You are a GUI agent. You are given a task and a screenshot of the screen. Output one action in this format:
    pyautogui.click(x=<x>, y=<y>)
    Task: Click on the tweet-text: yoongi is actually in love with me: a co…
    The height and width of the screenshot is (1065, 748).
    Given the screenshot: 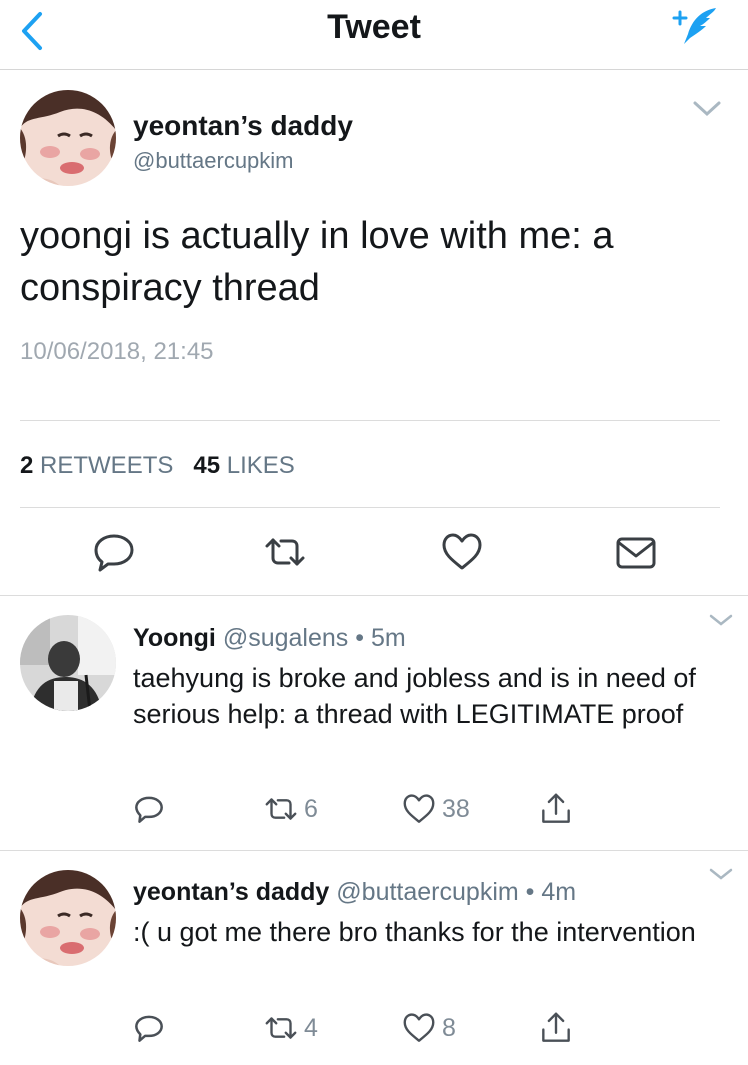 What is the action you would take?
    pyautogui.click(x=317, y=262)
    